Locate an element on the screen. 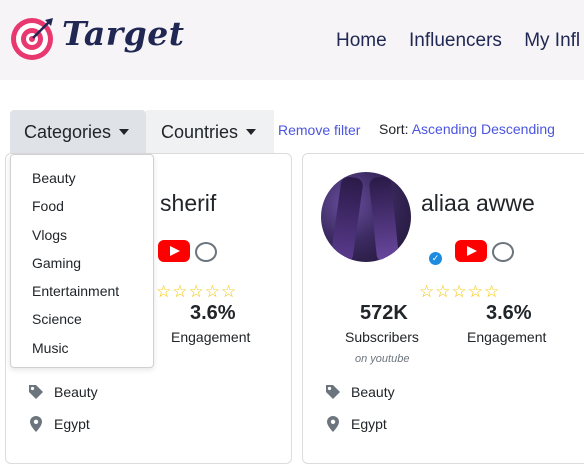  influencer-name: r sherif is located at coordinates (181, 203).